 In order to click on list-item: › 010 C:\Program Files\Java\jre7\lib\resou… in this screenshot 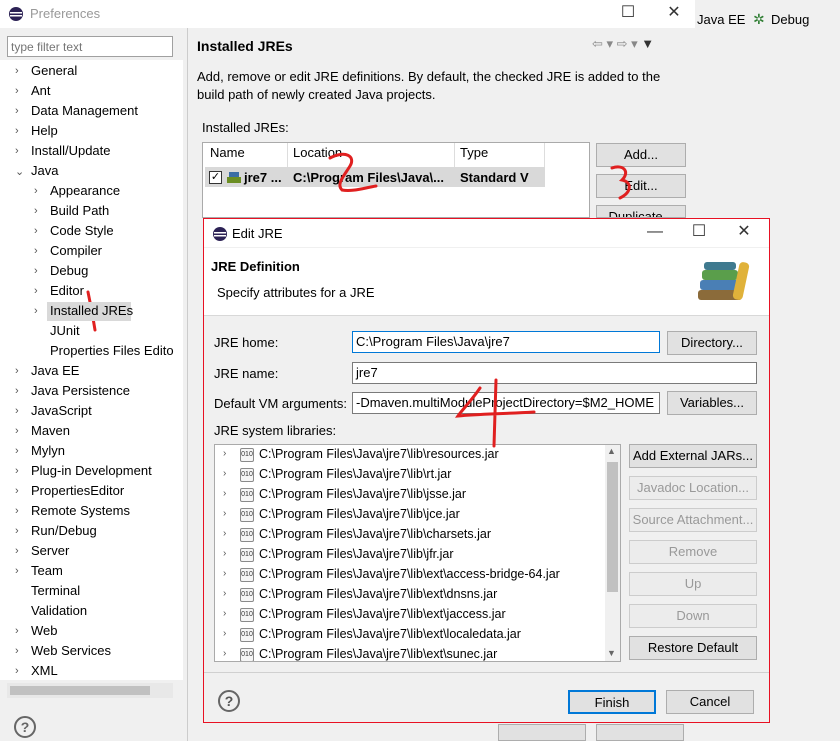, I will do `click(410, 455)`.